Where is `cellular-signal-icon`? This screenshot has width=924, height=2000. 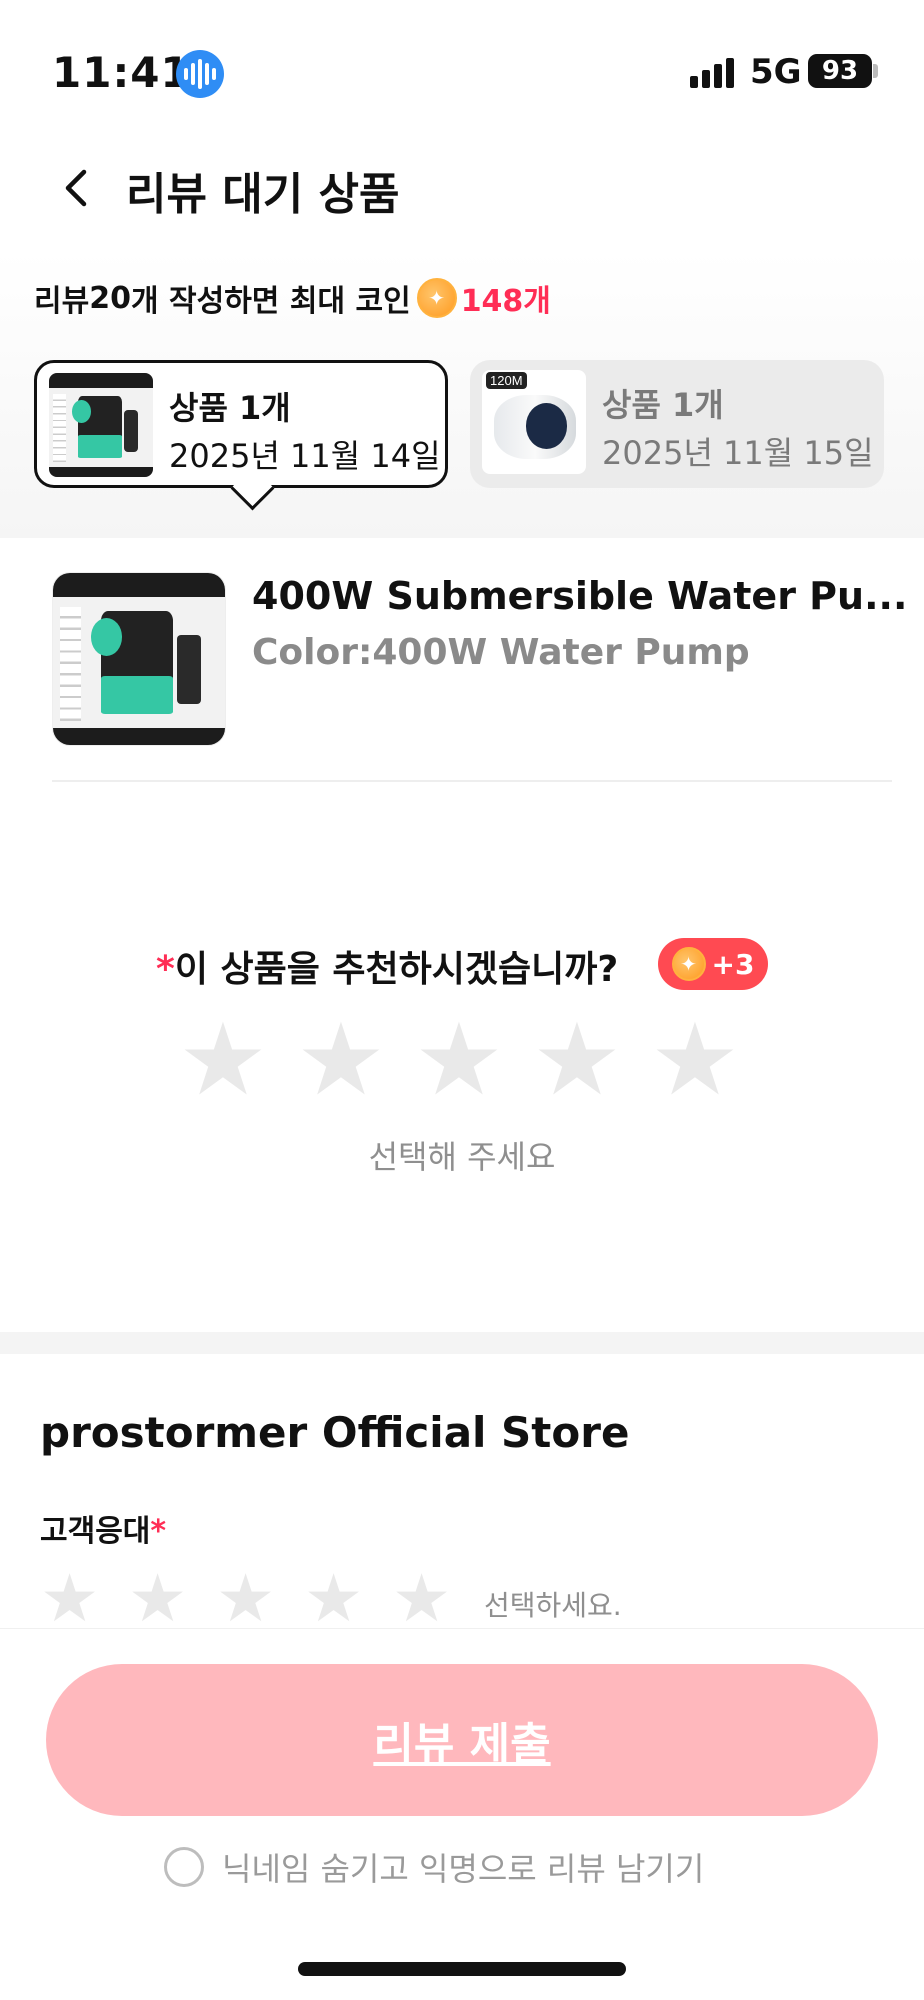
cellular-signal-icon is located at coordinates (712, 72).